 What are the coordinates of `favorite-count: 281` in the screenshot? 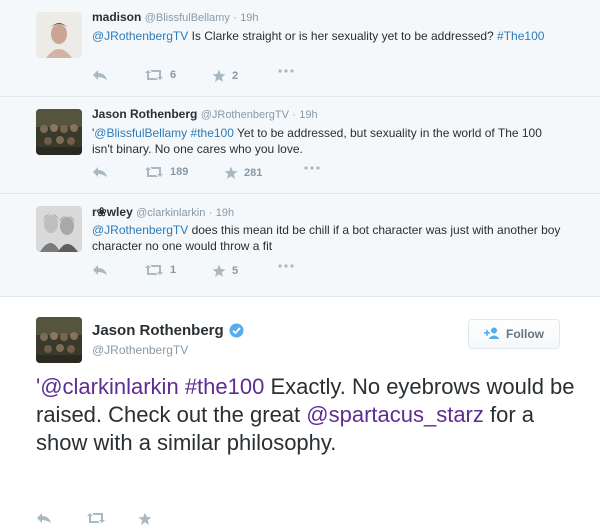 It's located at (253, 173).